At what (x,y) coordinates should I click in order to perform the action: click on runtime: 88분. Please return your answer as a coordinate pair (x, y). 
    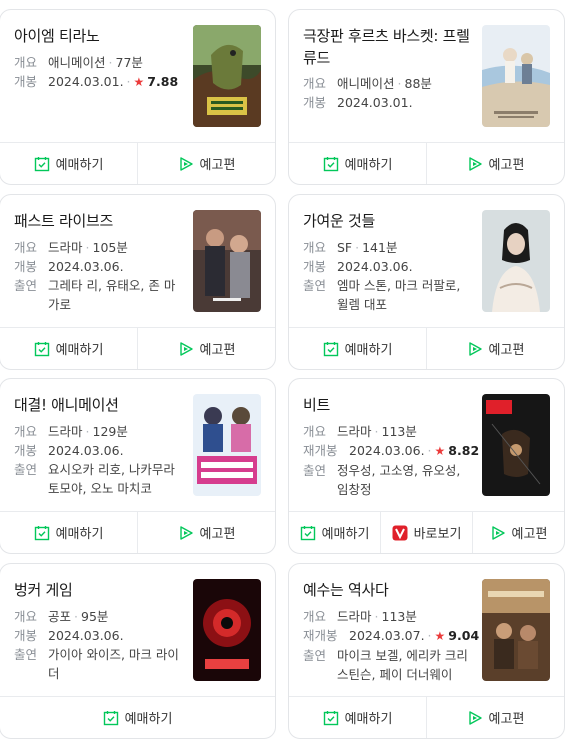
    Looking at the image, I should click on (418, 83).